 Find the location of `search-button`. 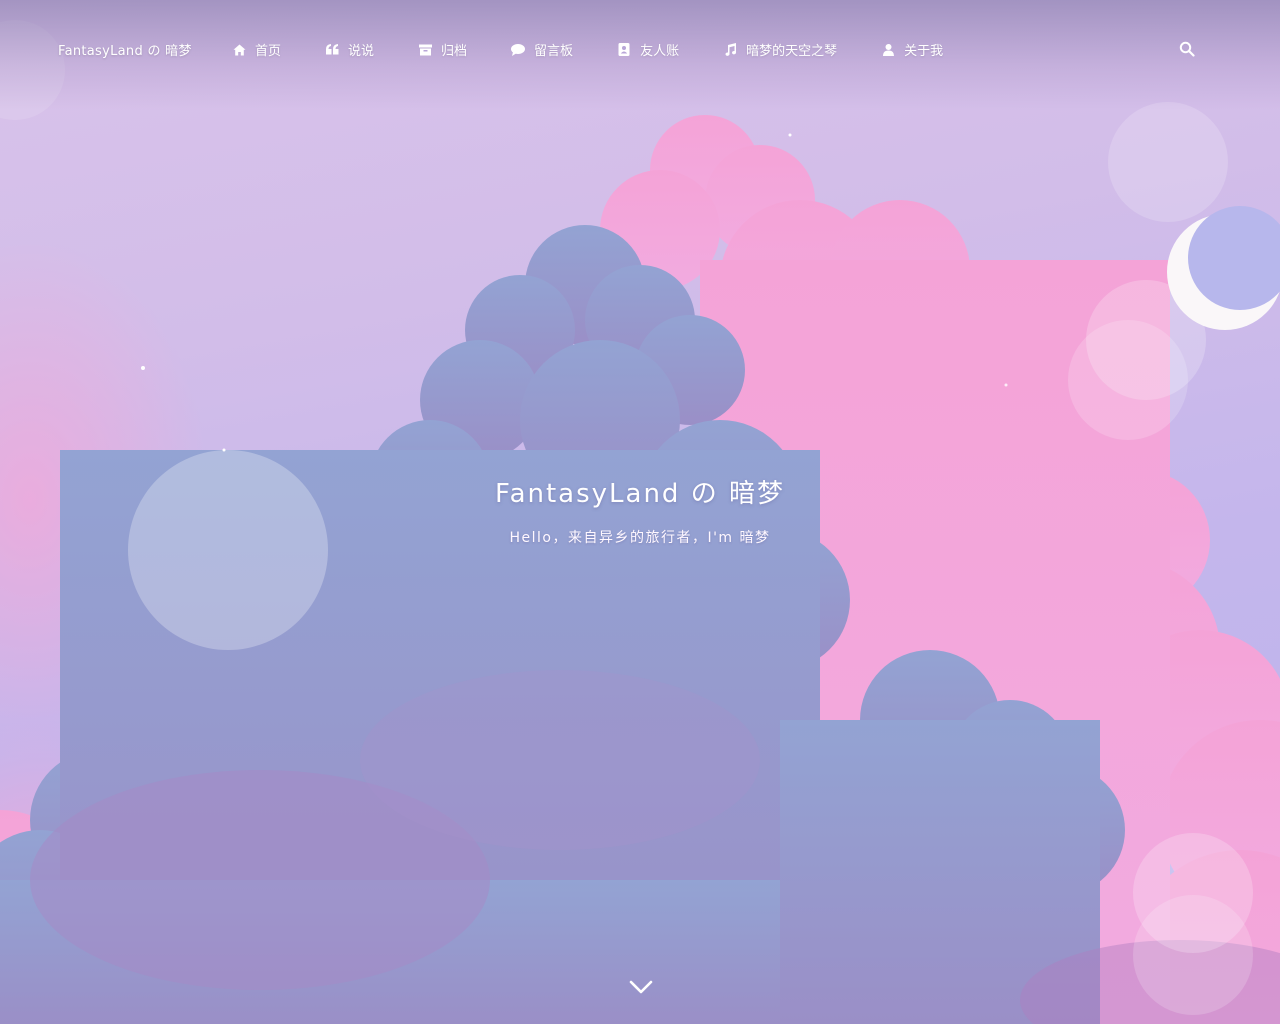

search-button is located at coordinates (1187, 49).